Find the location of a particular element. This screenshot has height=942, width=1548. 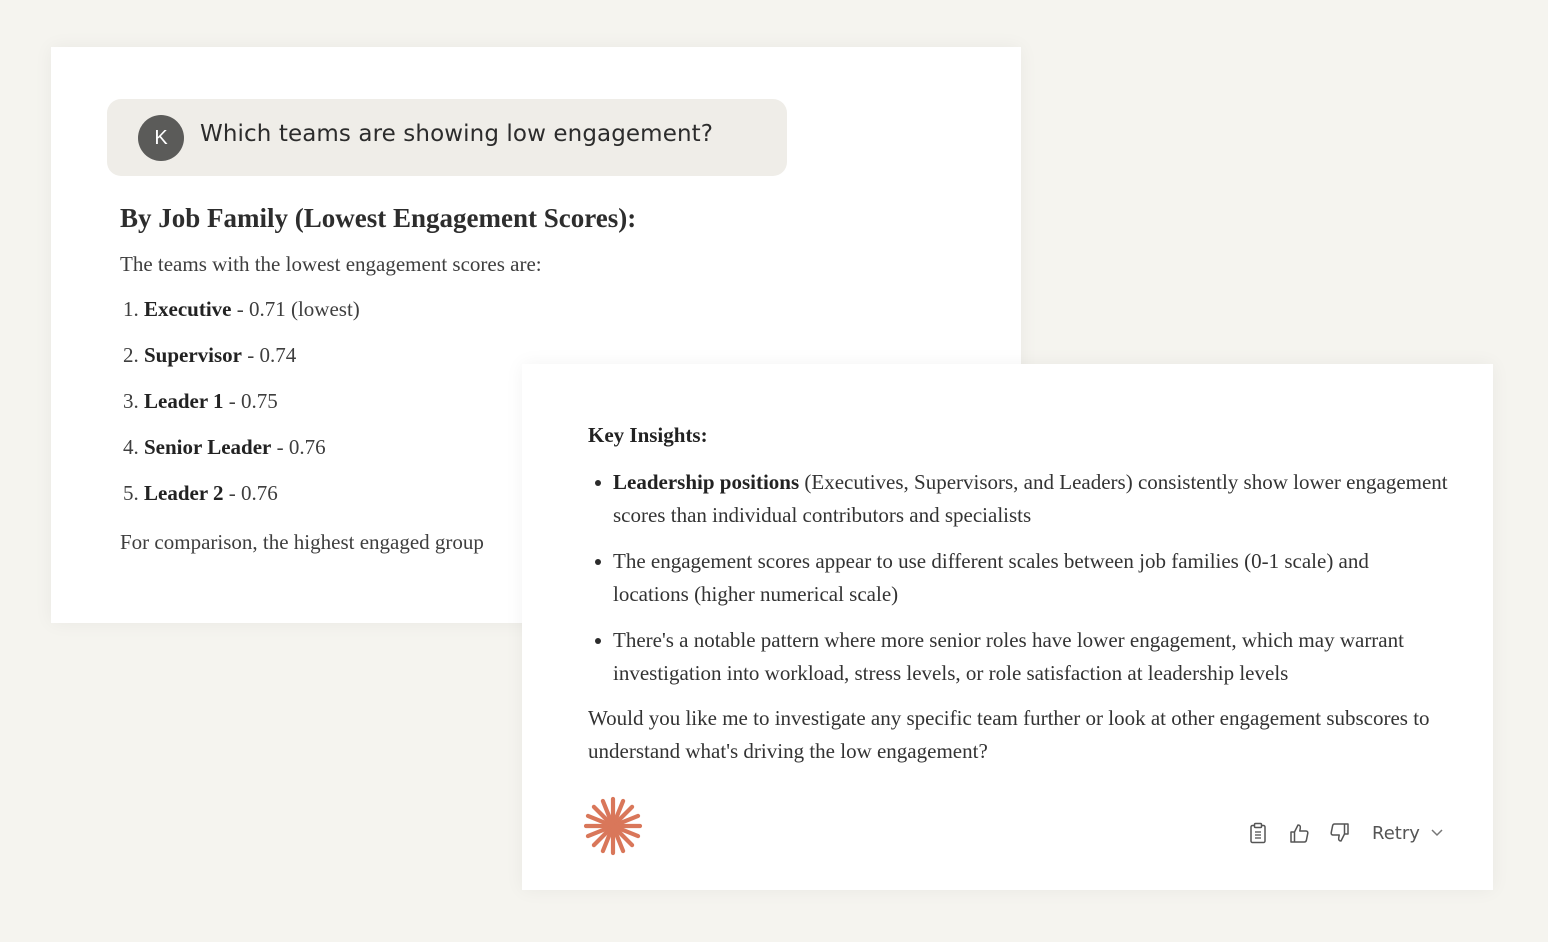

item-detail: - 0.74 is located at coordinates (269, 355).